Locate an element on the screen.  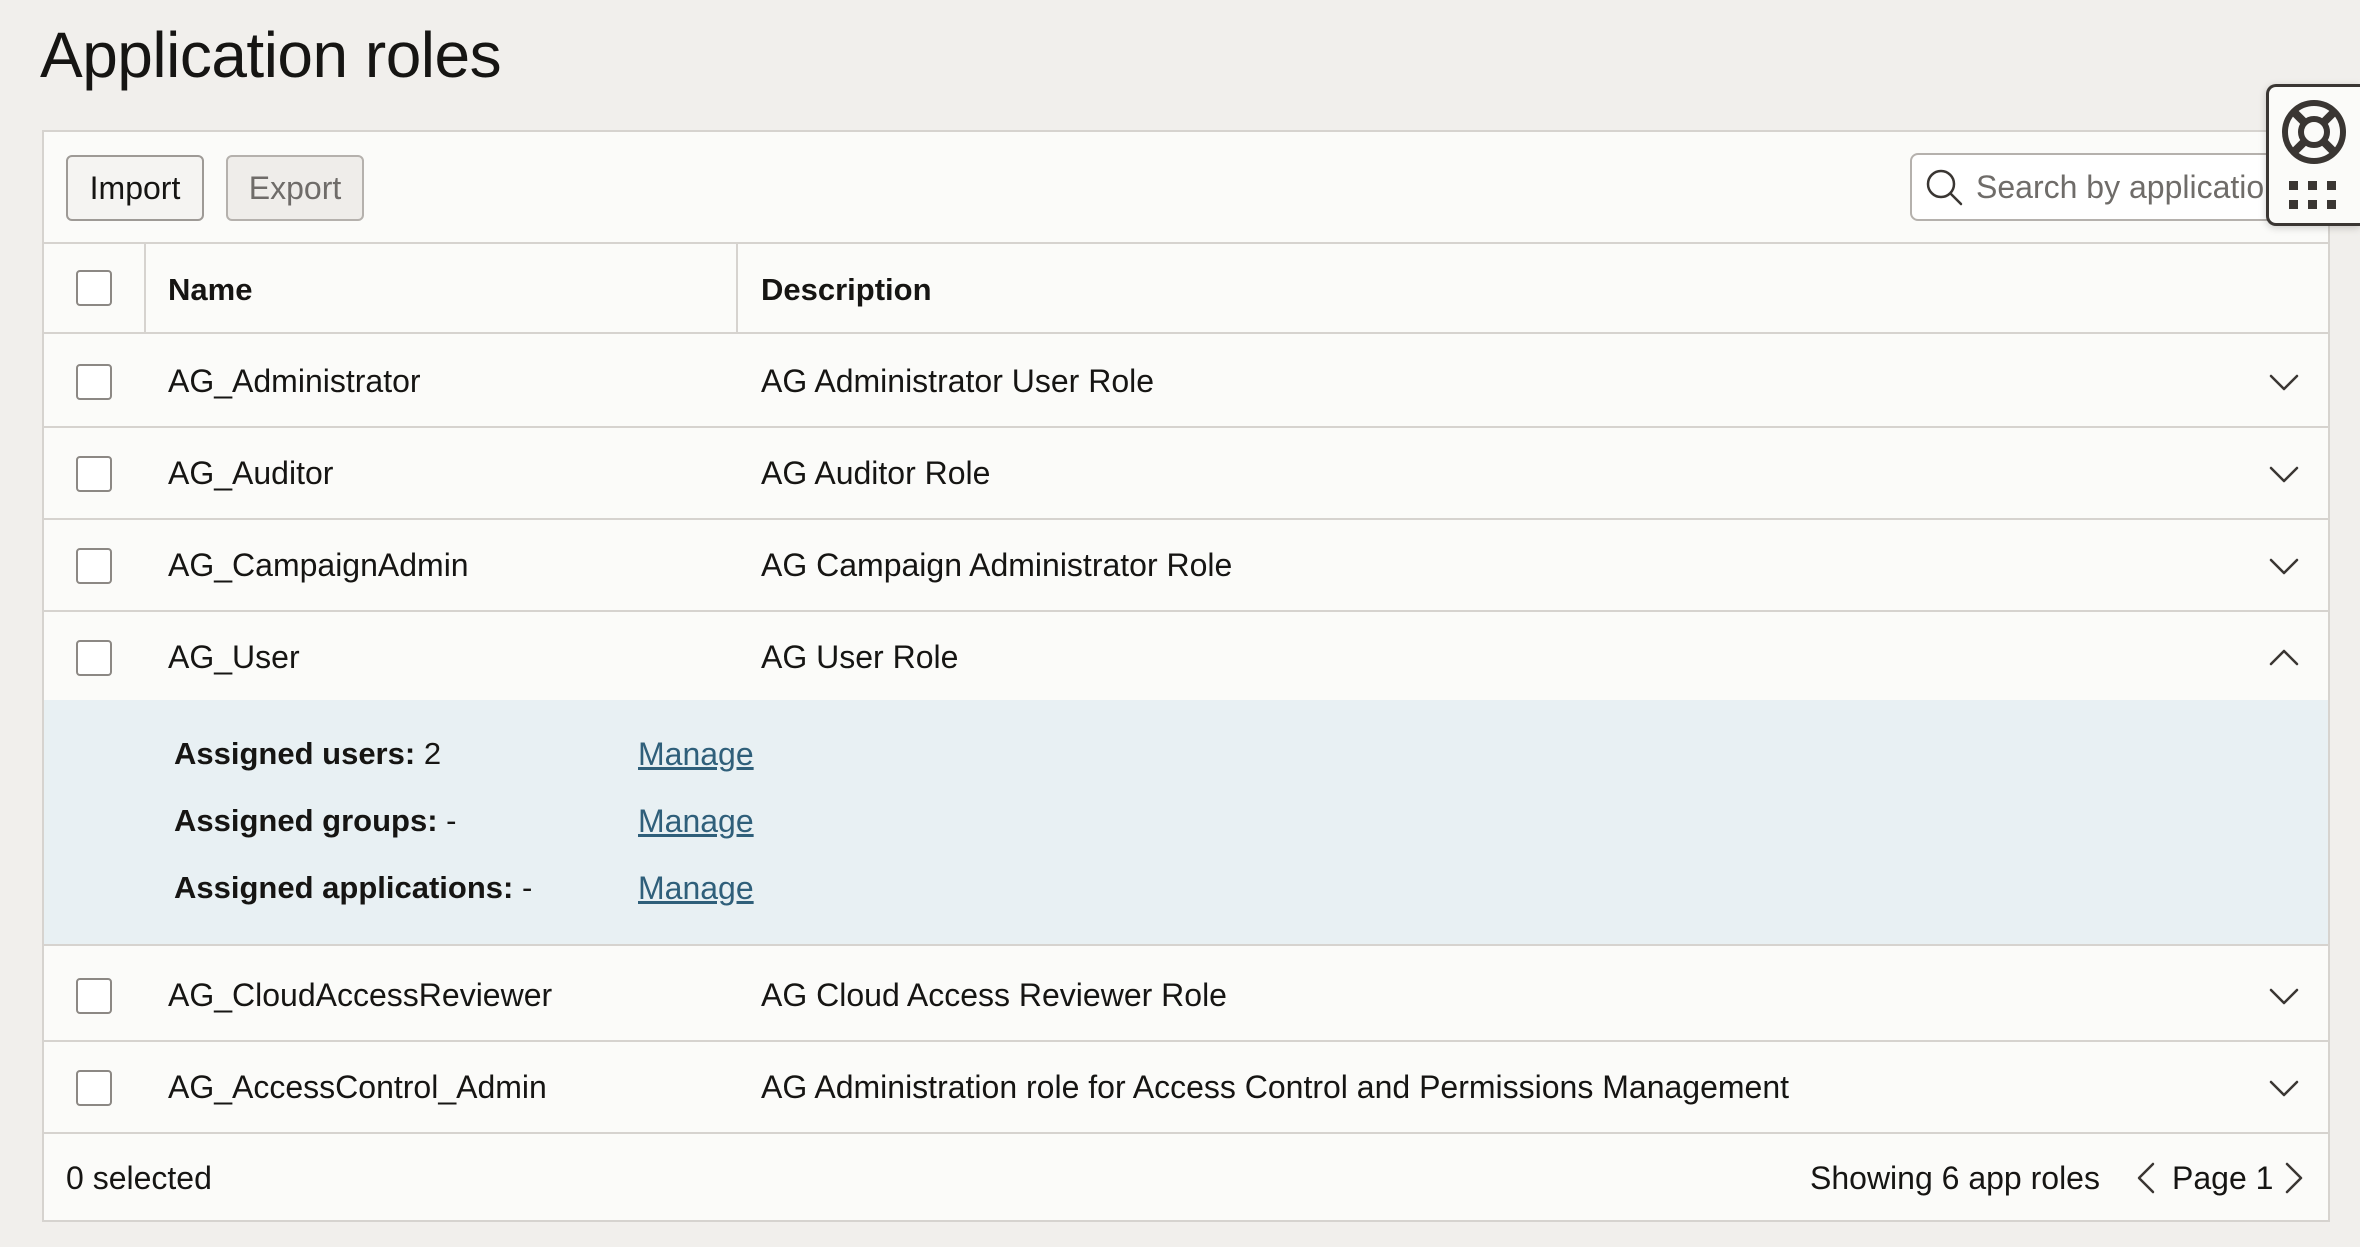
chevron-right-icon is located at coordinates (2294, 1178).